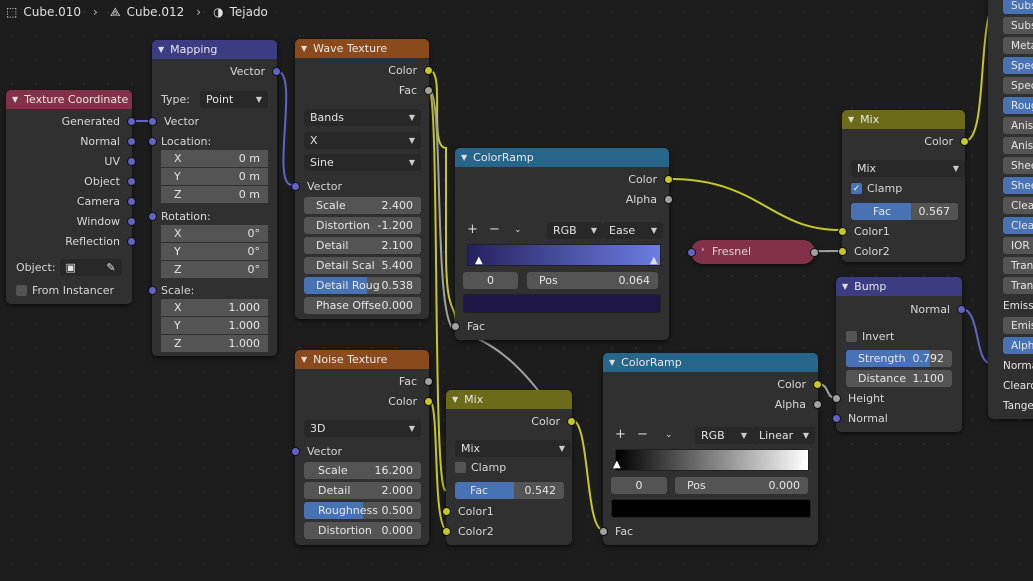  I want to click on socket-rotation, so click(152, 216).